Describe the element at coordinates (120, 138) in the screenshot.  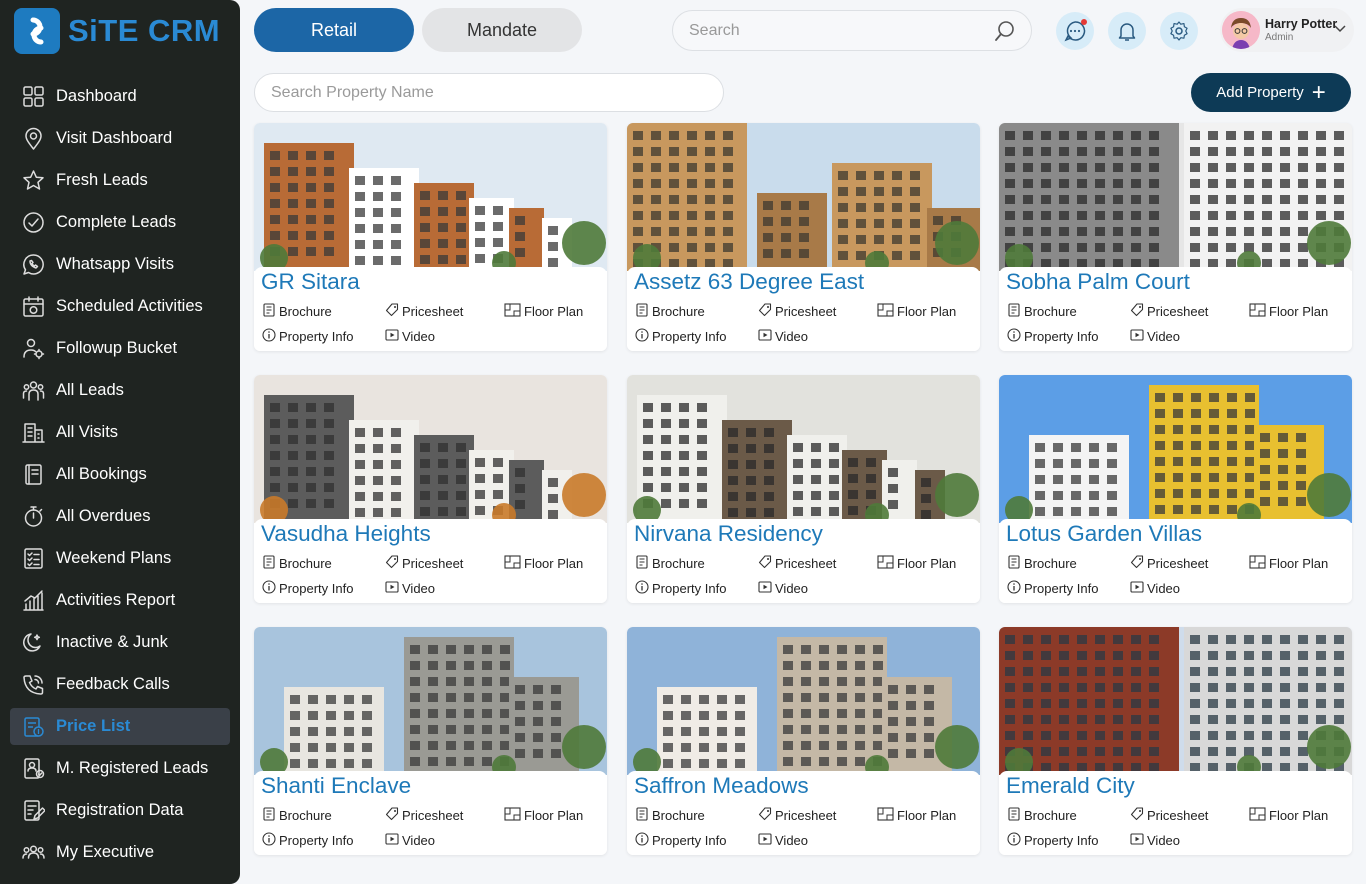
I see `sidebar-item-visit-dashboard: Visit Dashboard` at that location.